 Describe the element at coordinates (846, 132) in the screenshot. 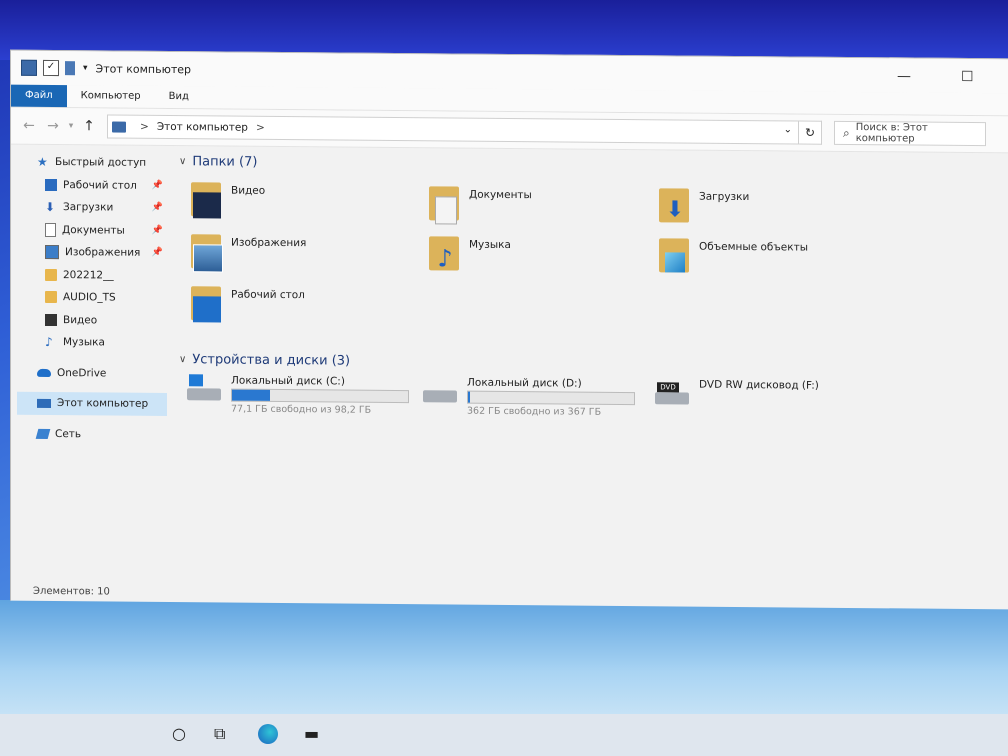

I see `search-icon: ⌕` at that location.